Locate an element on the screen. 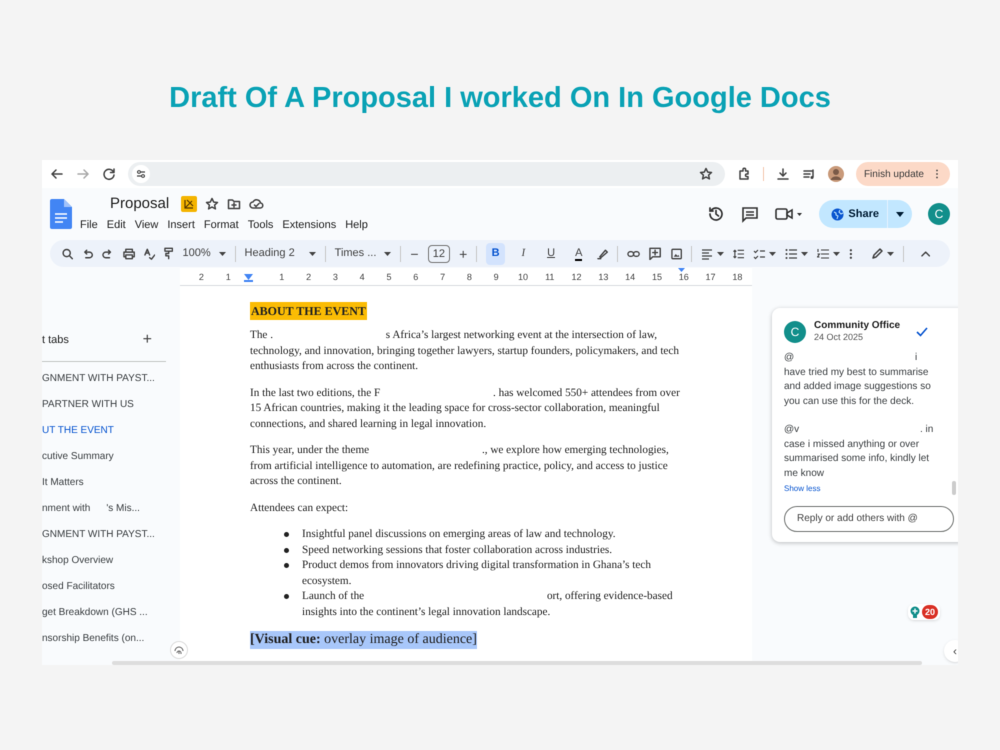  commenter-avatar: C is located at coordinates (795, 331).